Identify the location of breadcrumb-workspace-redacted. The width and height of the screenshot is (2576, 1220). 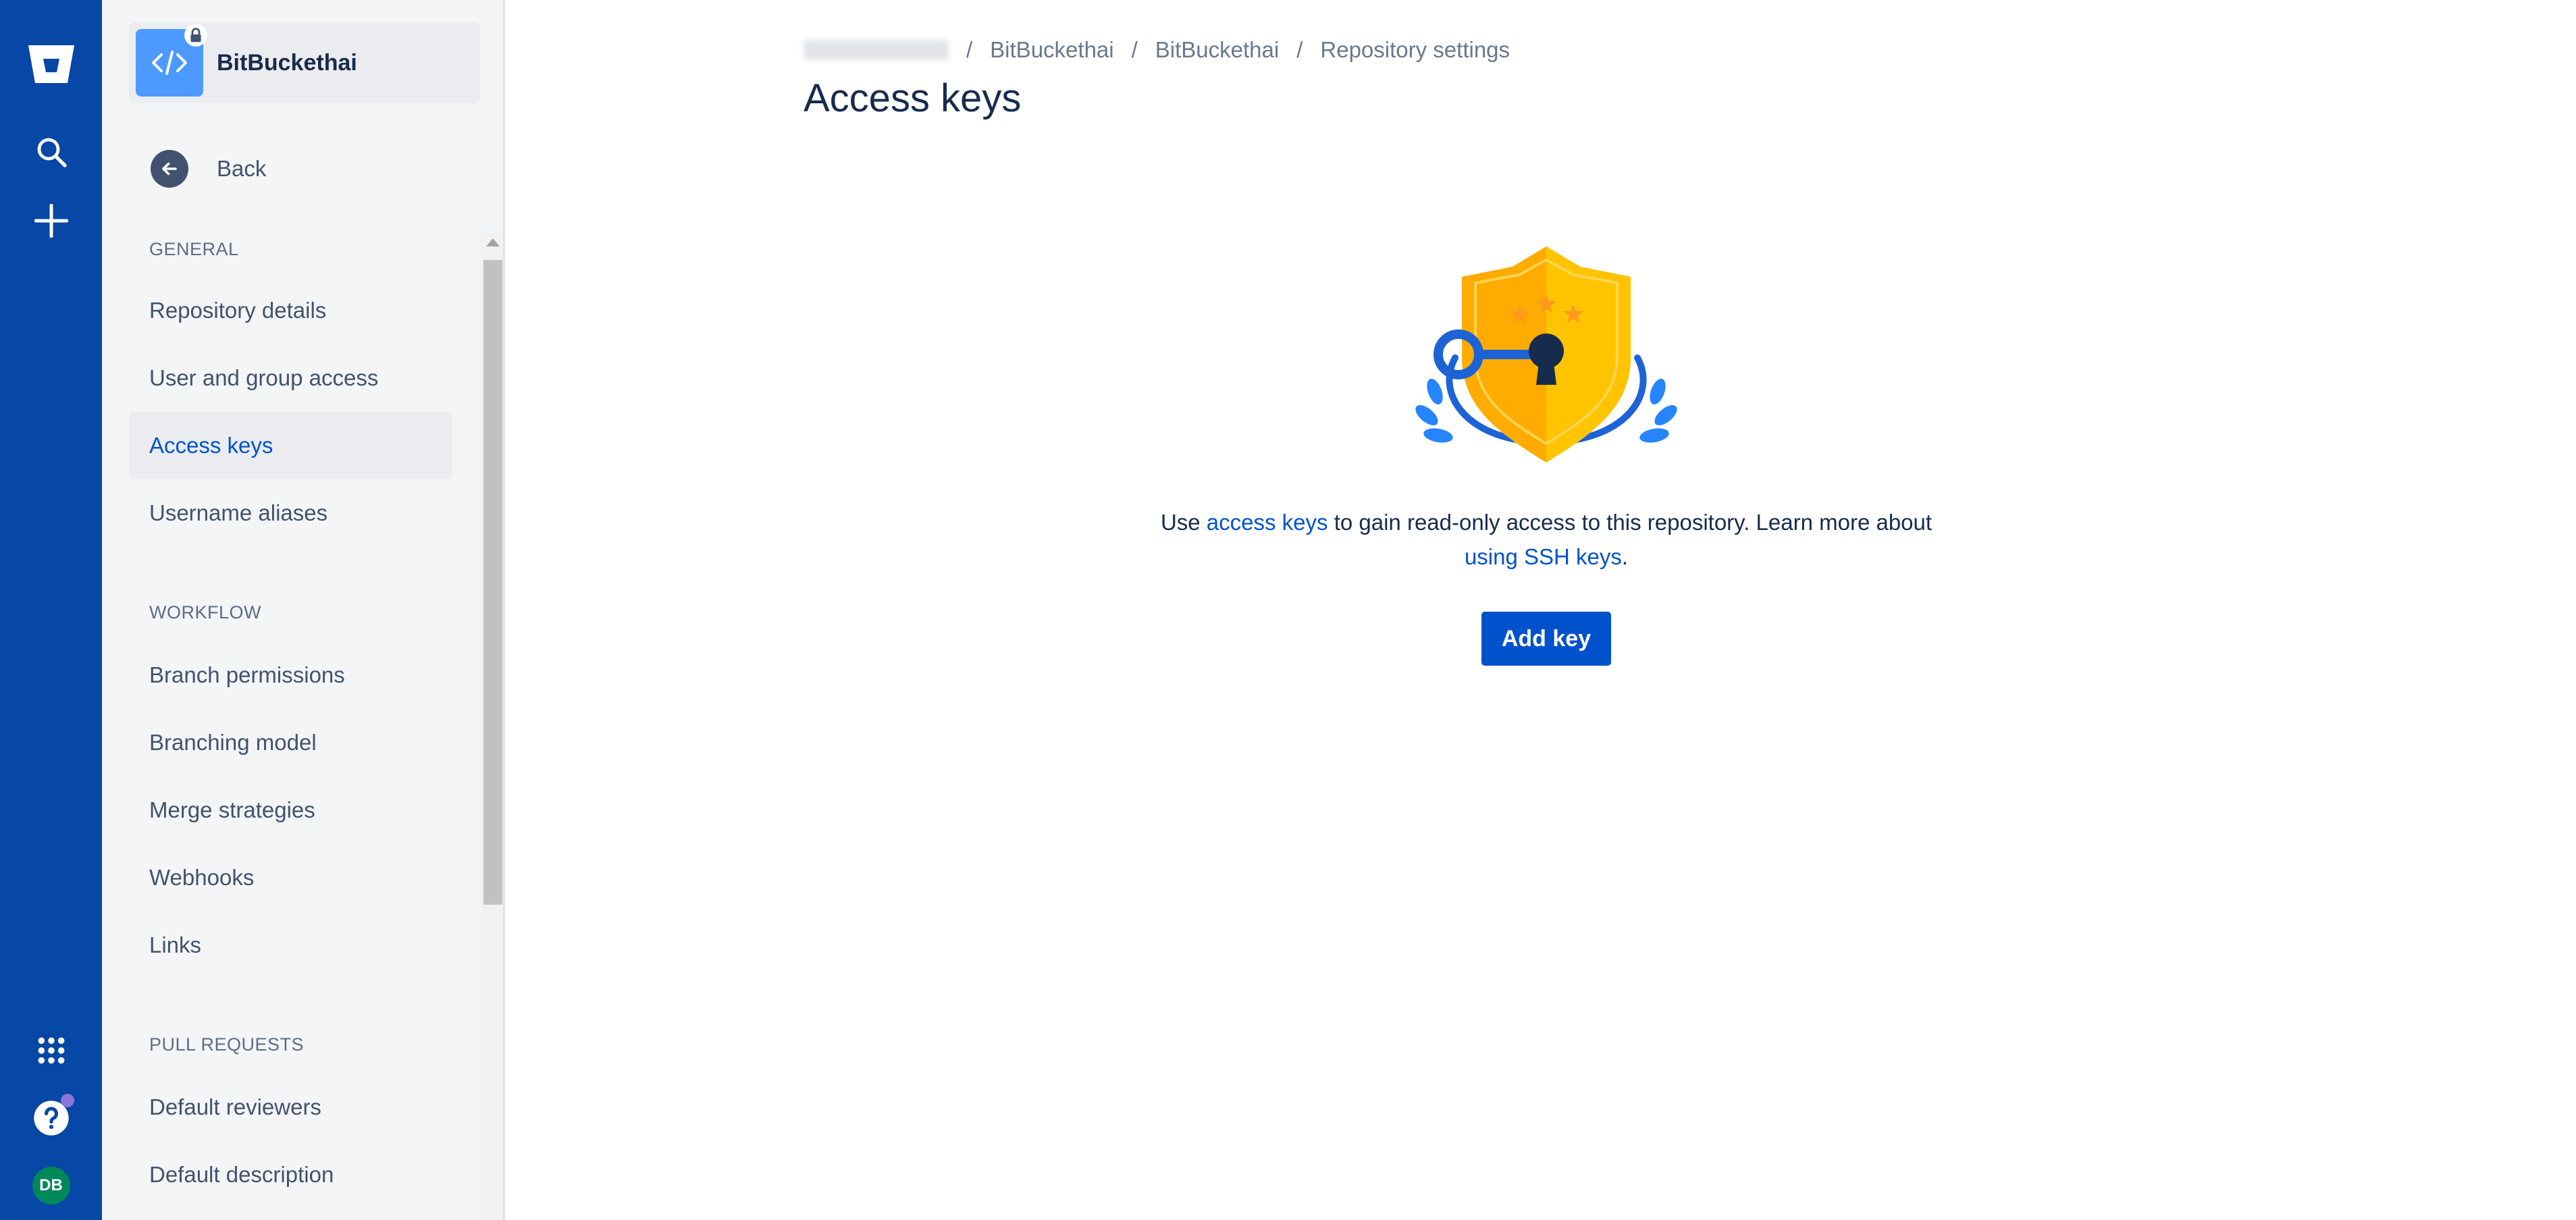
(877, 50).